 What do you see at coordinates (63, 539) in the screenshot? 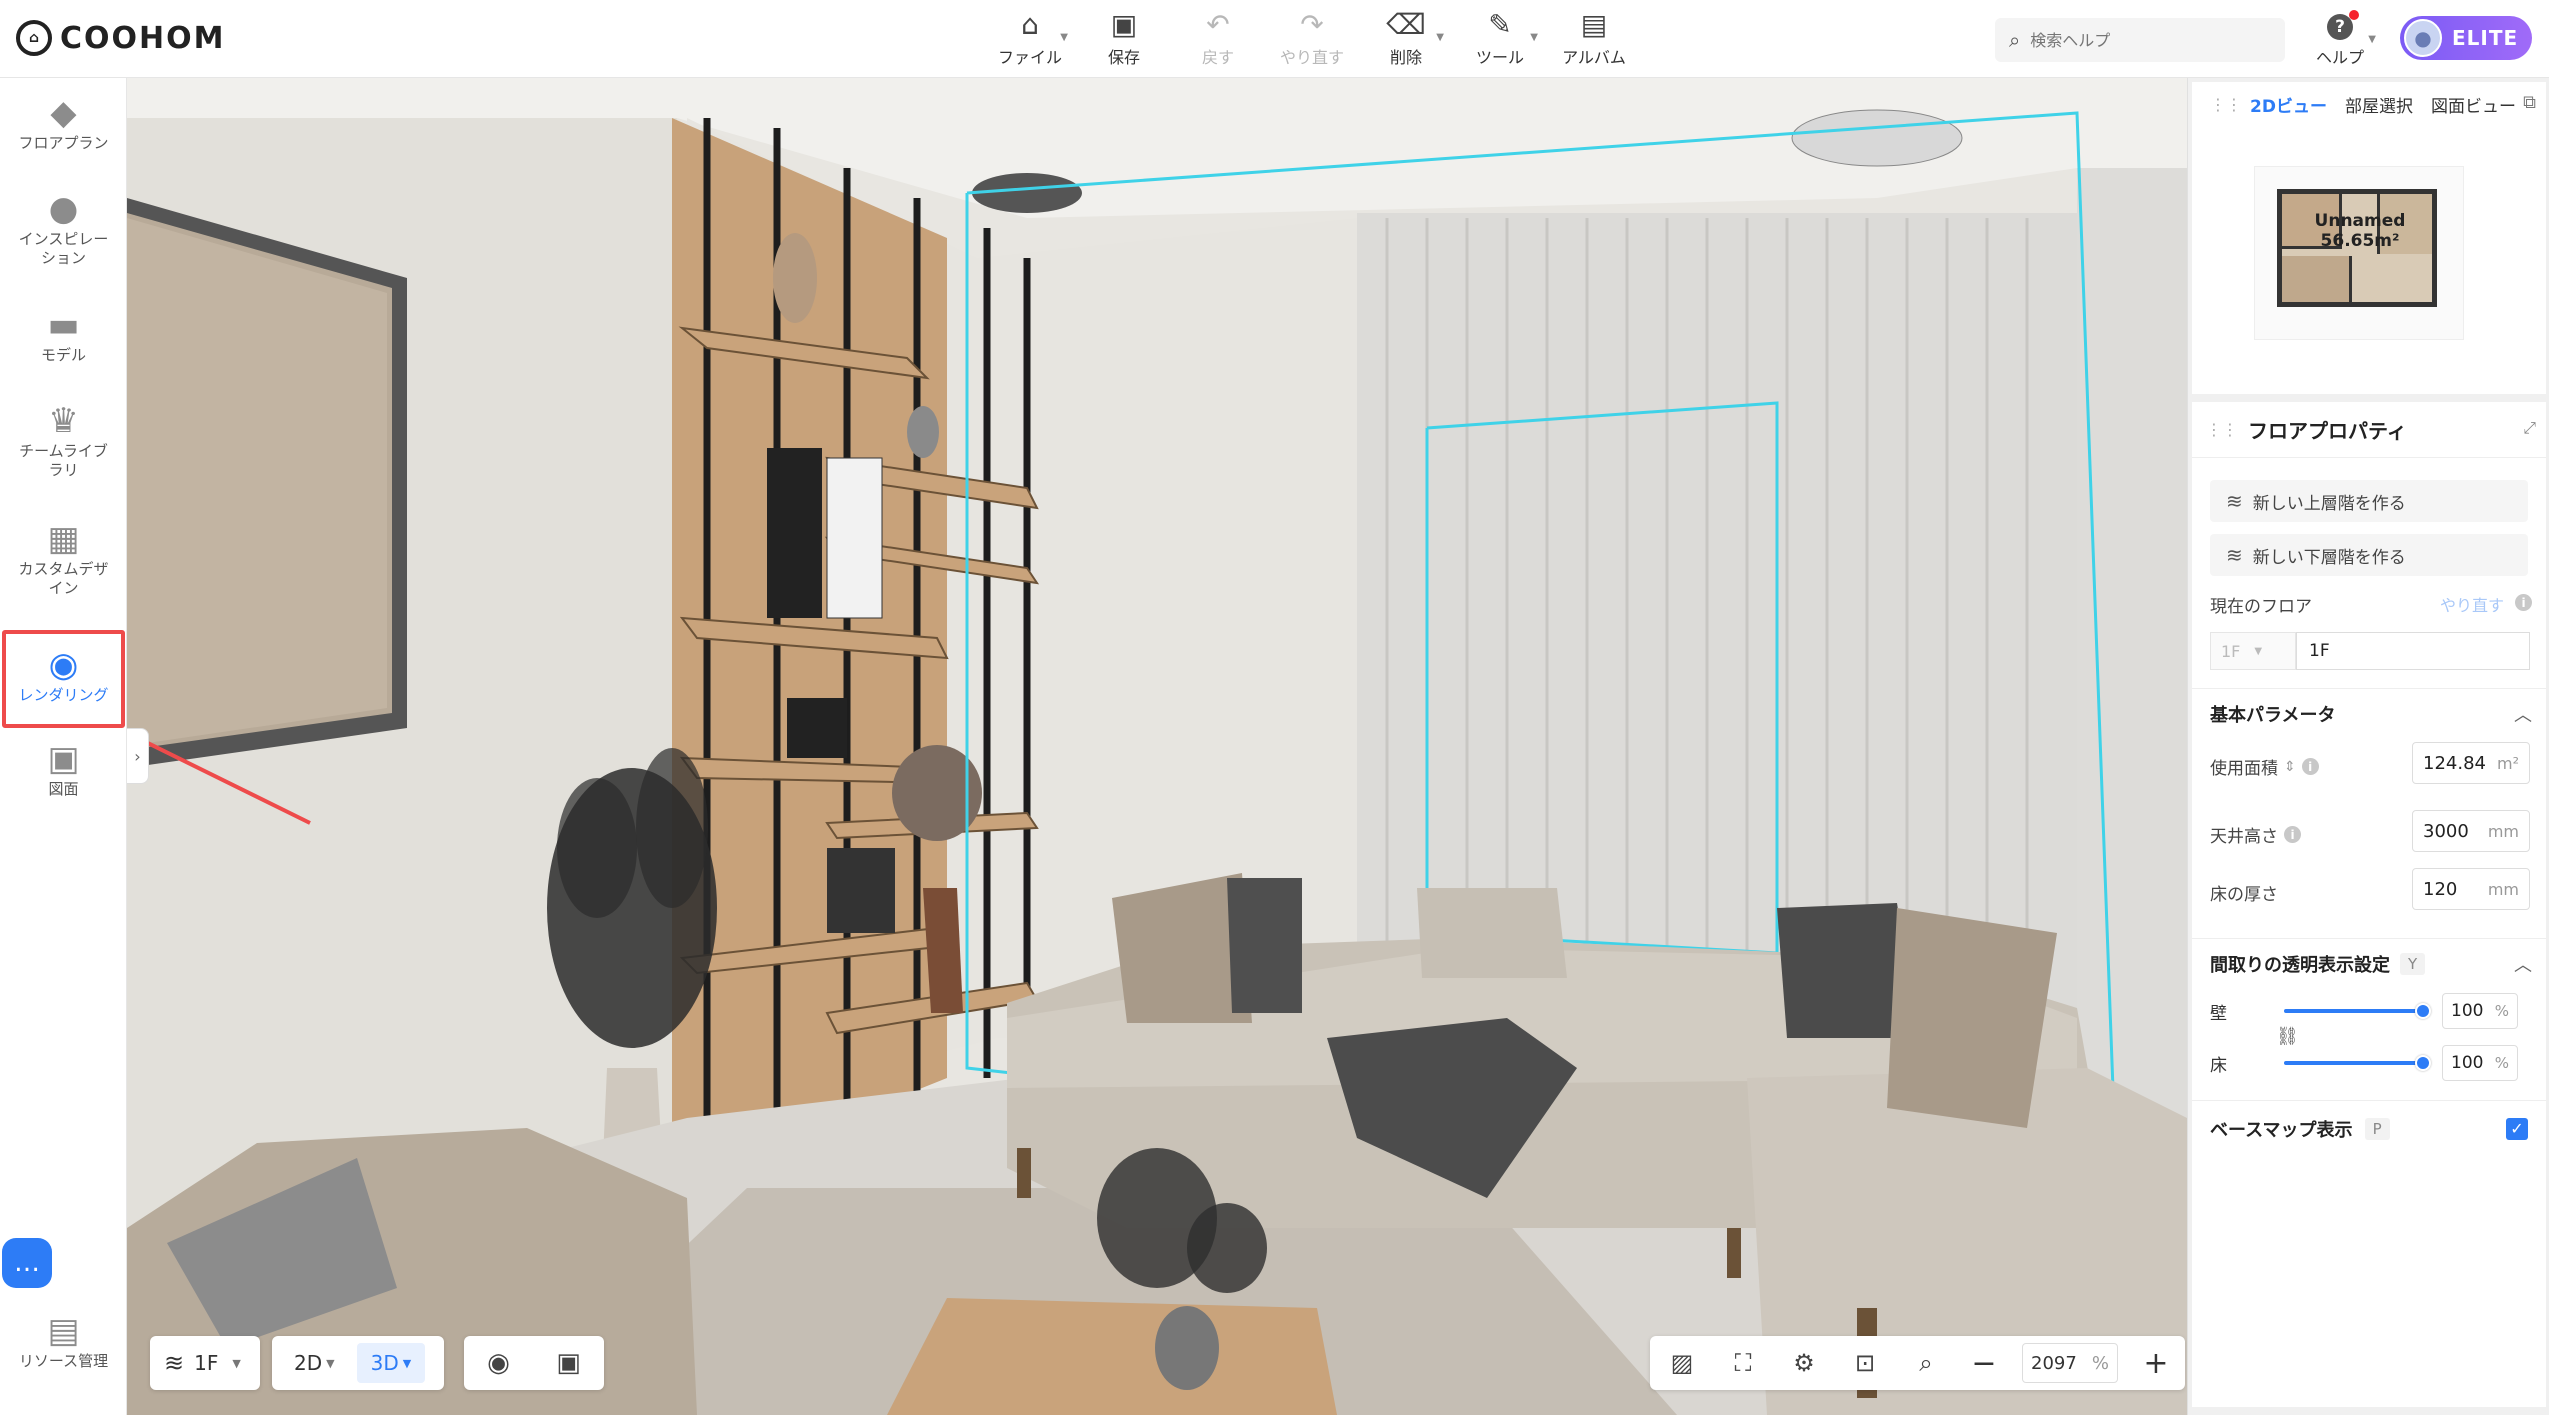
I see `cabinet-icon: ▦` at bounding box center [63, 539].